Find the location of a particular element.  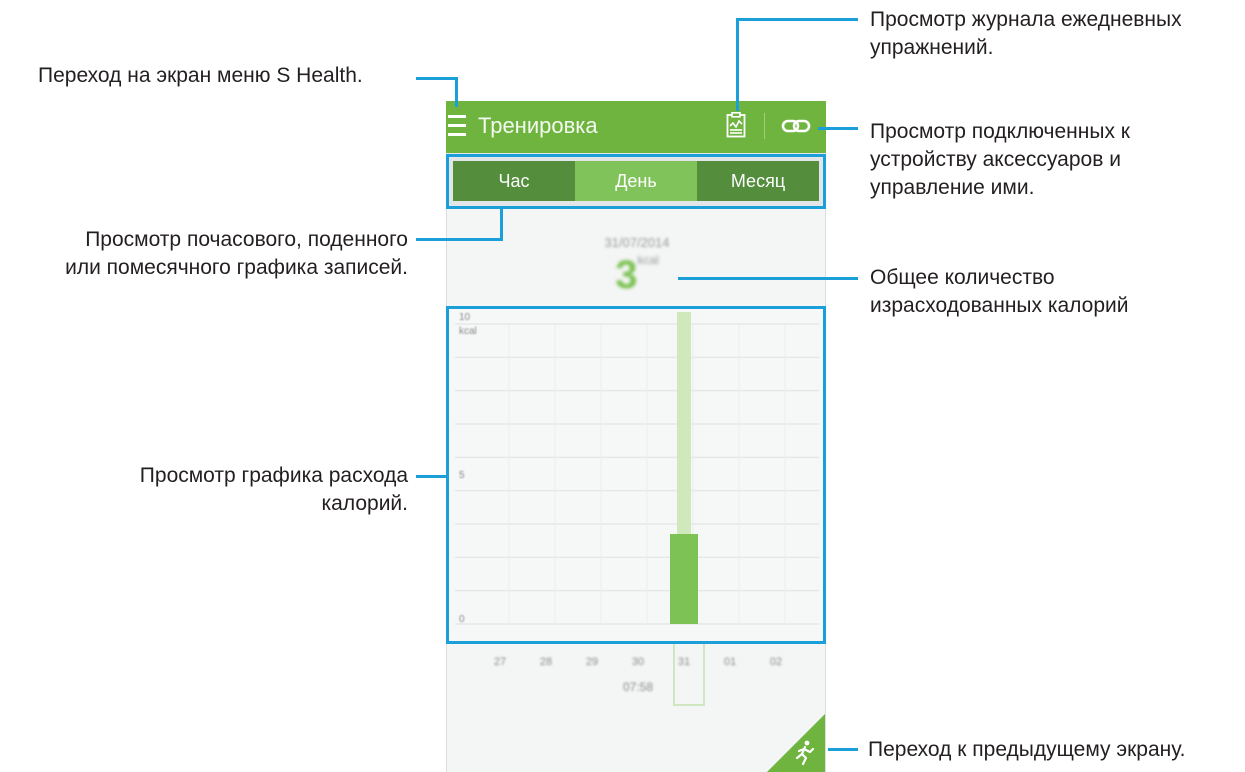

leader-menu-h is located at coordinates (437, 78).